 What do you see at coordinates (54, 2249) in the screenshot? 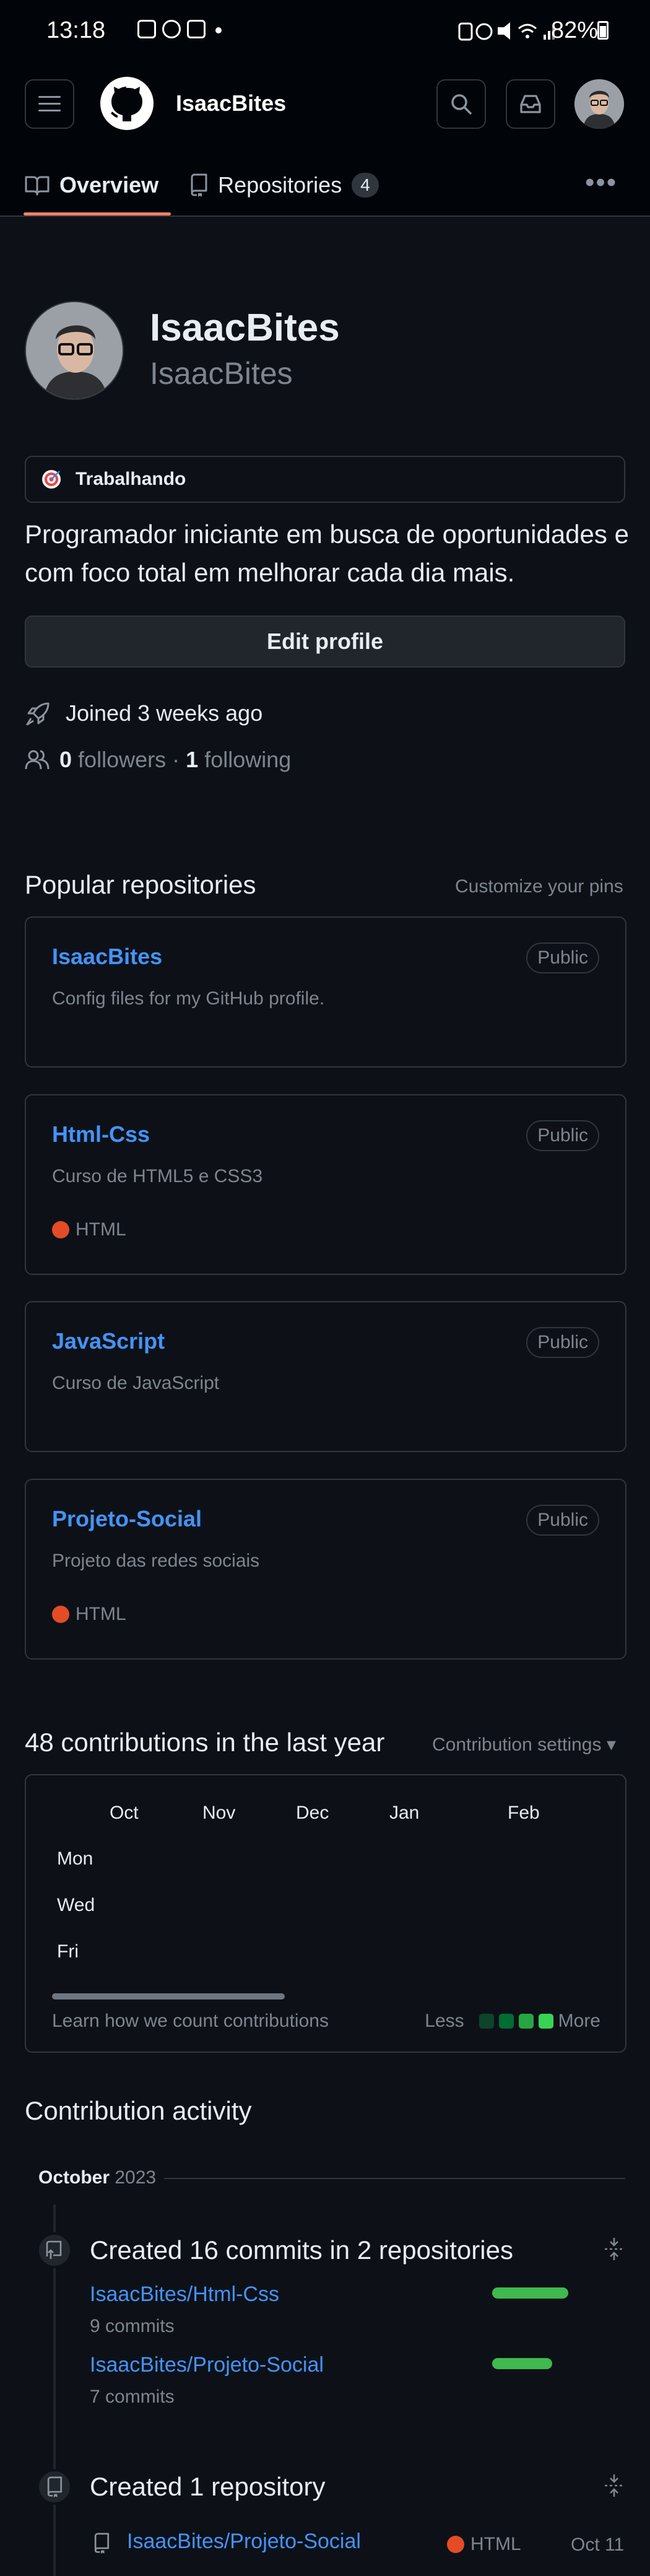
I see `repo-push-icon` at bounding box center [54, 2249].